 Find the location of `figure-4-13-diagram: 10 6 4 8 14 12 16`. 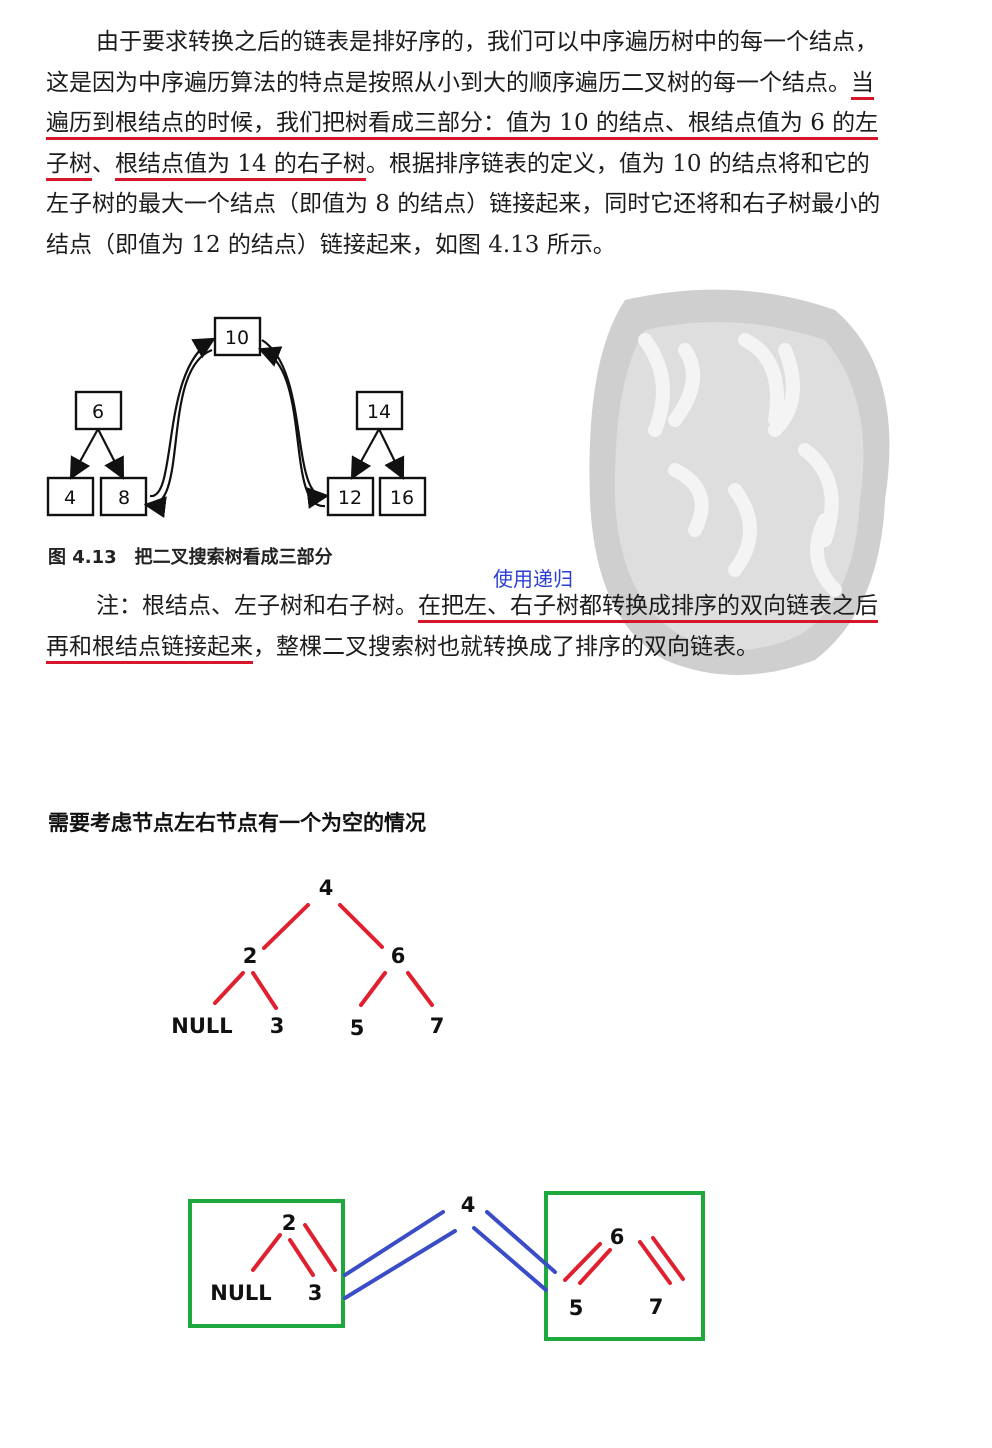

figure-4-13-diagram: 10 6 4 8 14 12 16 is located at coordinates (236, 417).